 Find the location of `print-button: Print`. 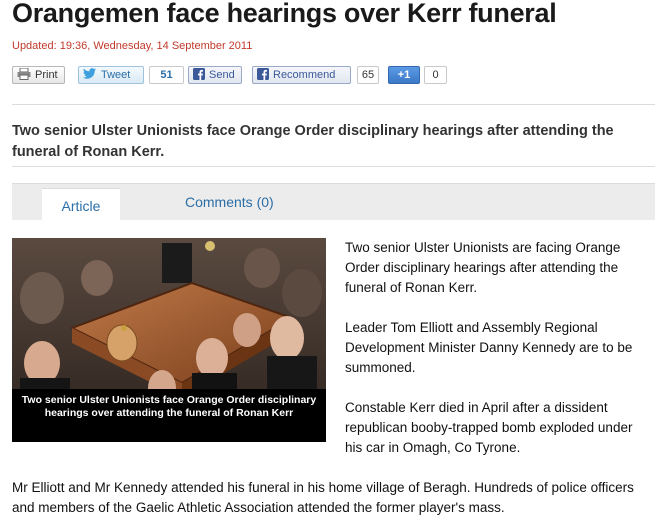

print-button: Print is located at coordinates (38, 75).